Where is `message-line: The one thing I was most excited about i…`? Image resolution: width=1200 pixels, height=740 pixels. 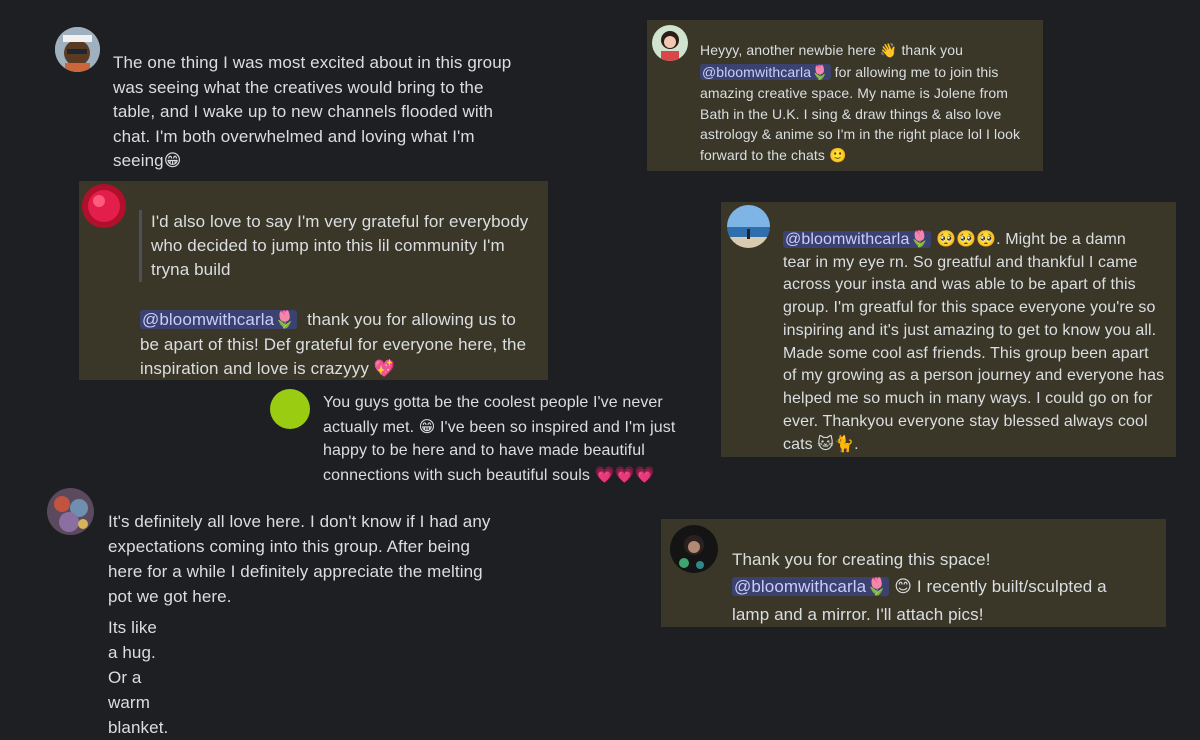
message-line: The one thing I was most excited about i… is located at coordinates (312, 62).